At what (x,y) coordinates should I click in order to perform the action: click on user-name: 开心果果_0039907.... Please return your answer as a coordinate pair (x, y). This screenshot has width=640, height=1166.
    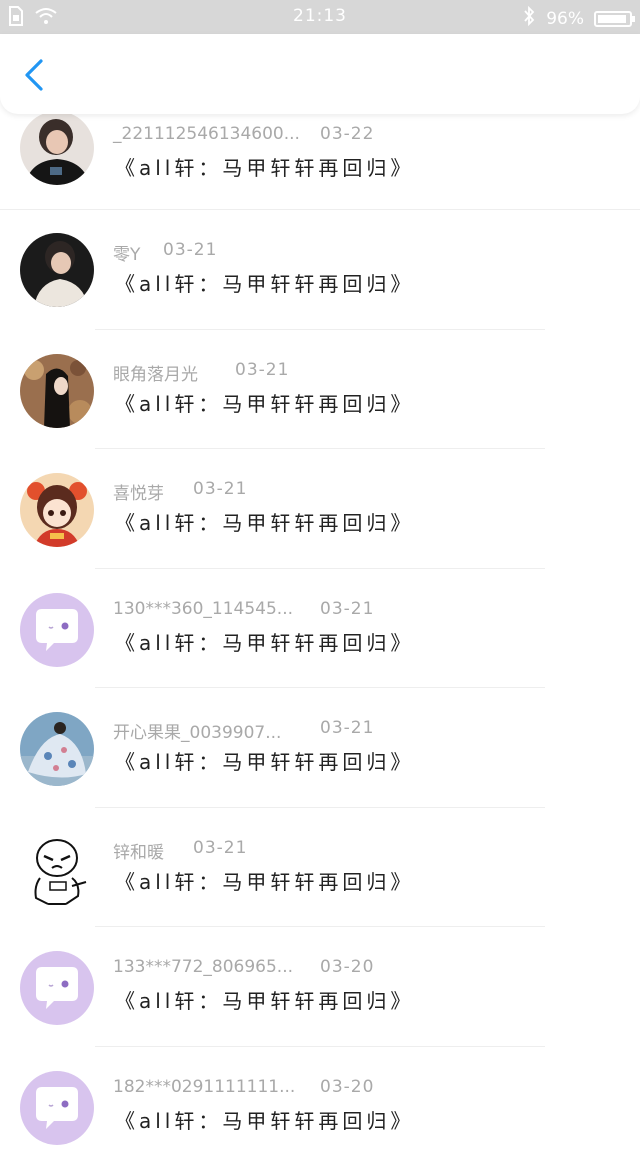
    Looking at the image, I should click on (197, 730).